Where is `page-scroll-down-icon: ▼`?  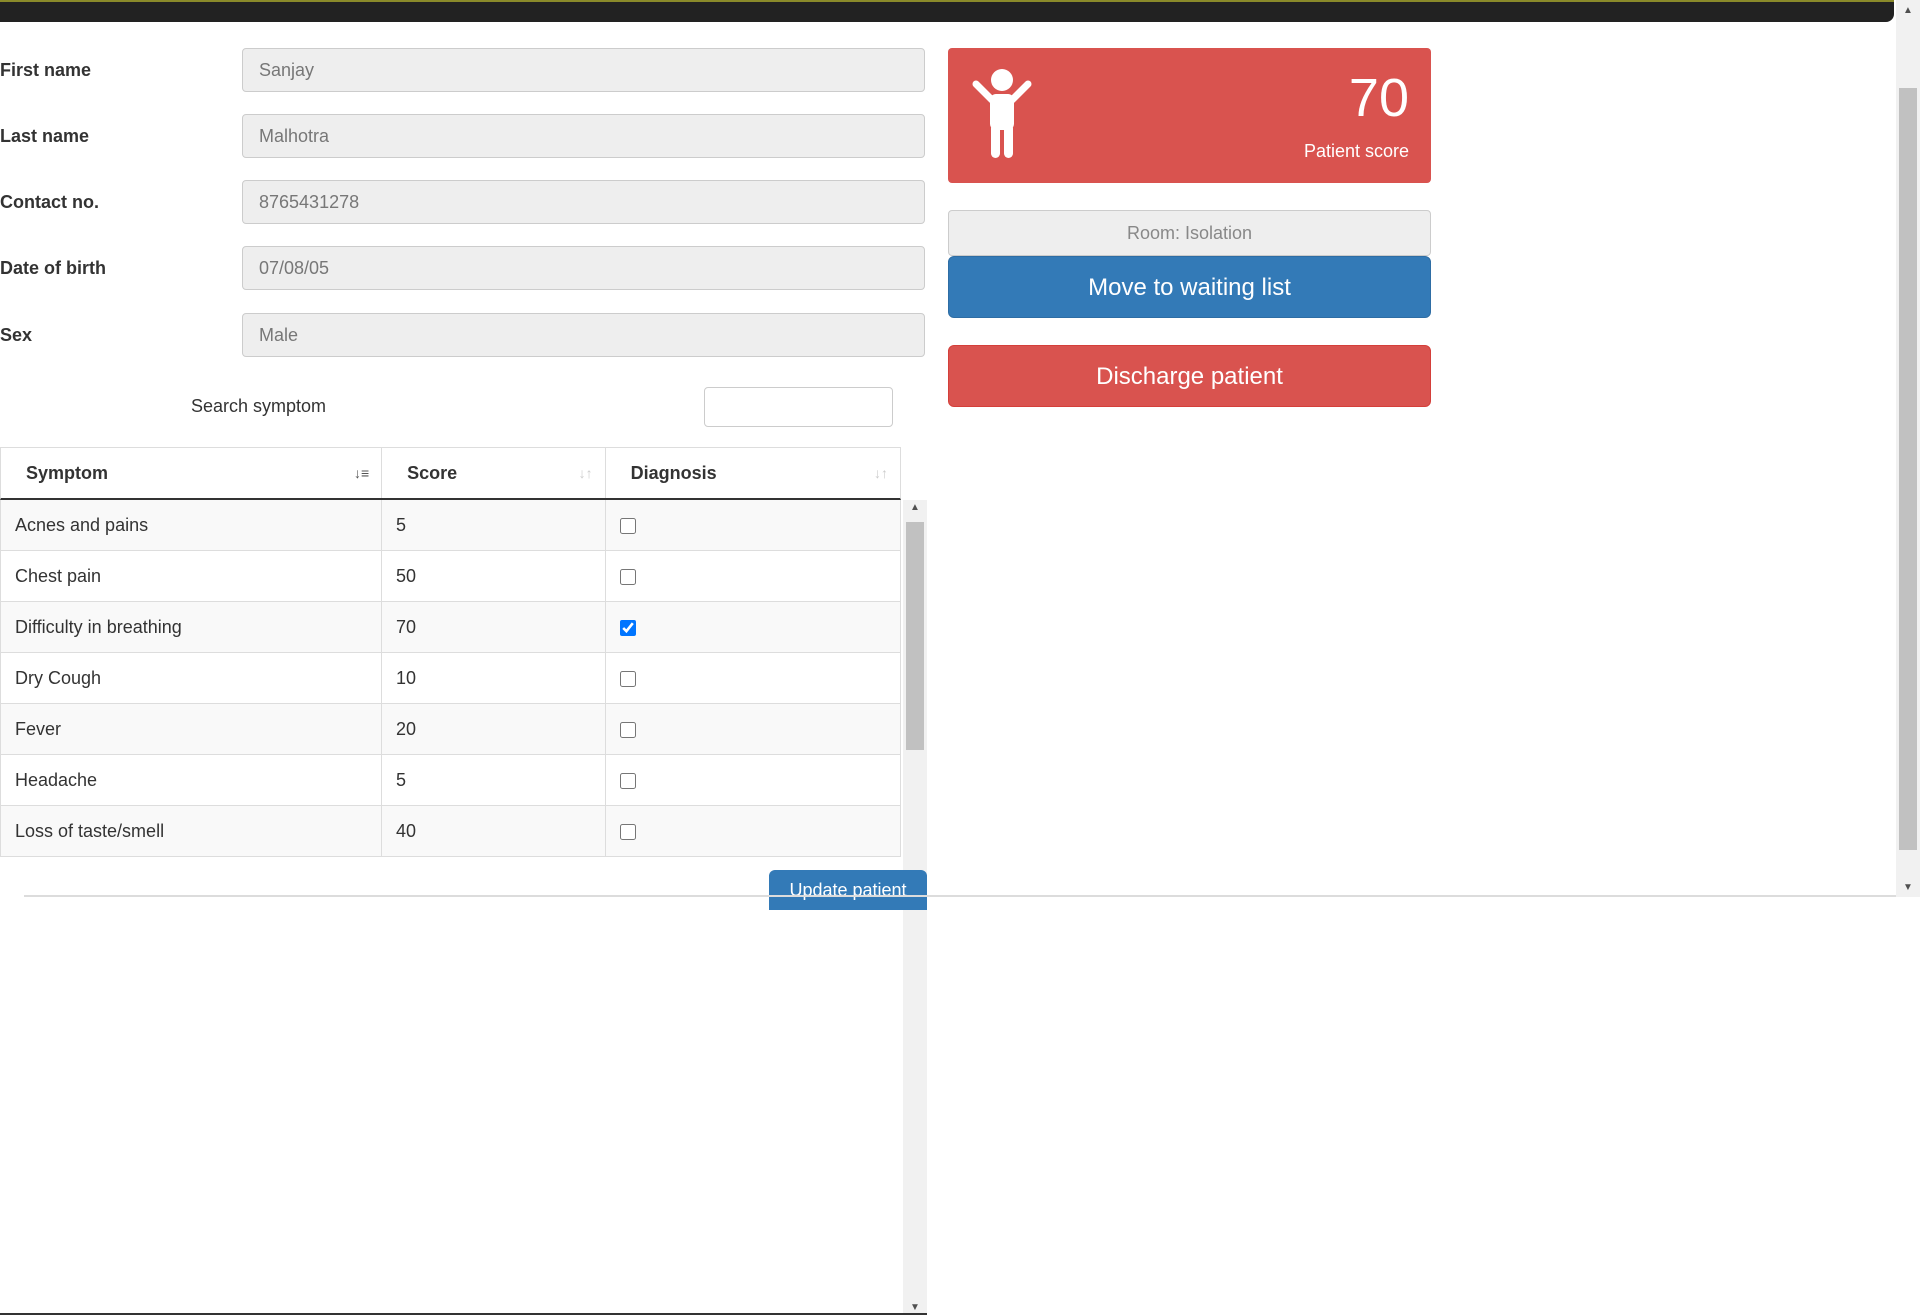 page-scroll-down-icon: ▼ is located at coordinates (1908, 888).